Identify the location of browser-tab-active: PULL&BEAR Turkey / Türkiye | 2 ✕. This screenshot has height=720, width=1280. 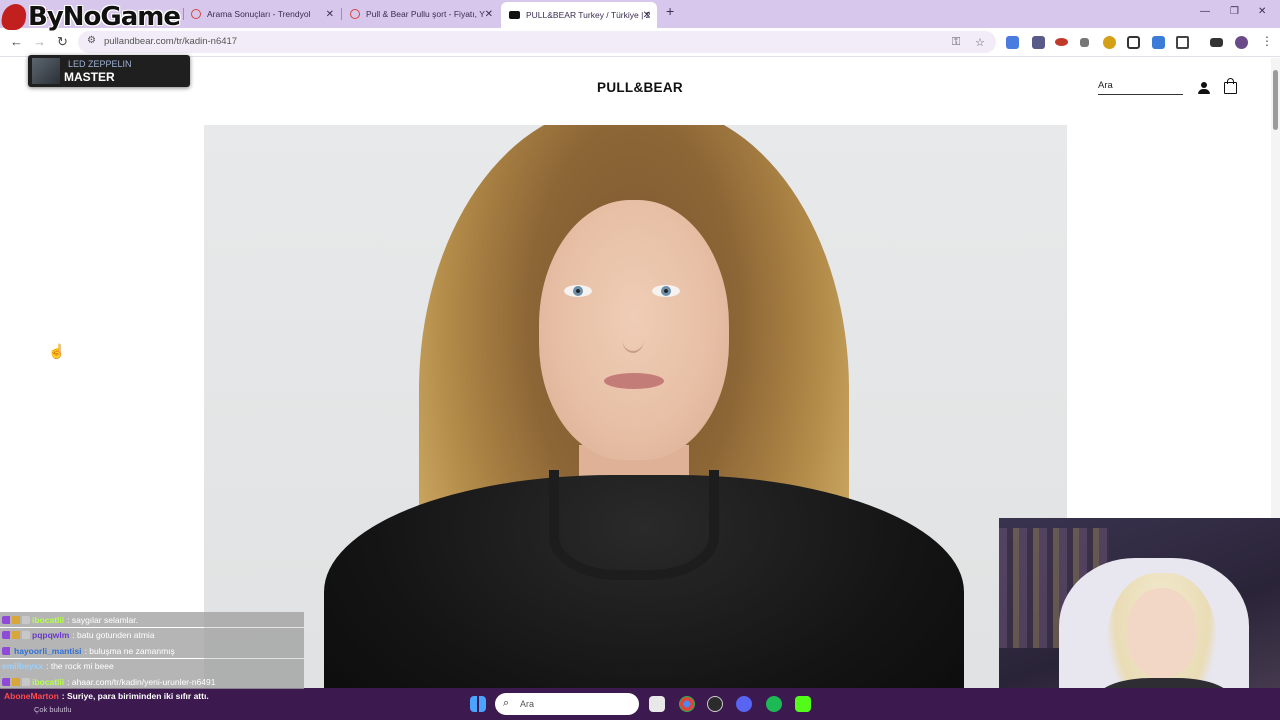
(579, 15).